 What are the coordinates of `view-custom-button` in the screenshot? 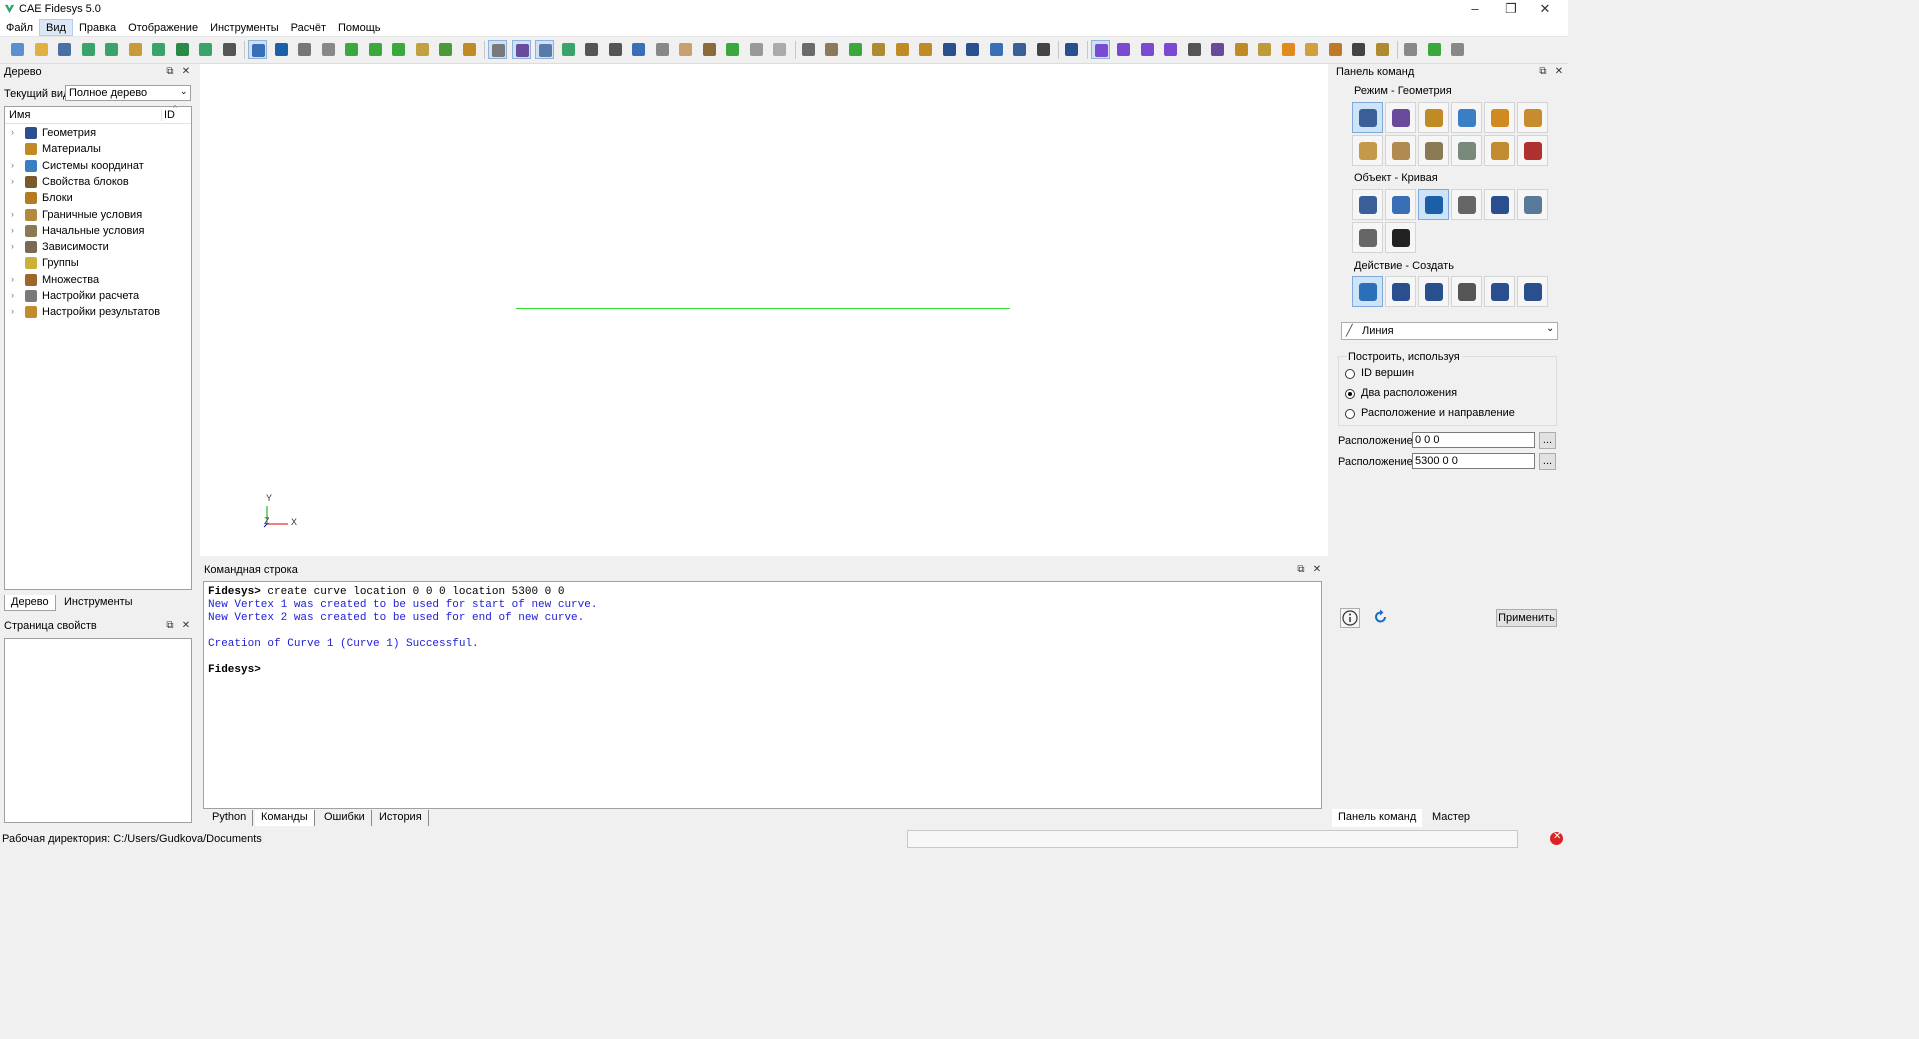 It's located at (469, 49).